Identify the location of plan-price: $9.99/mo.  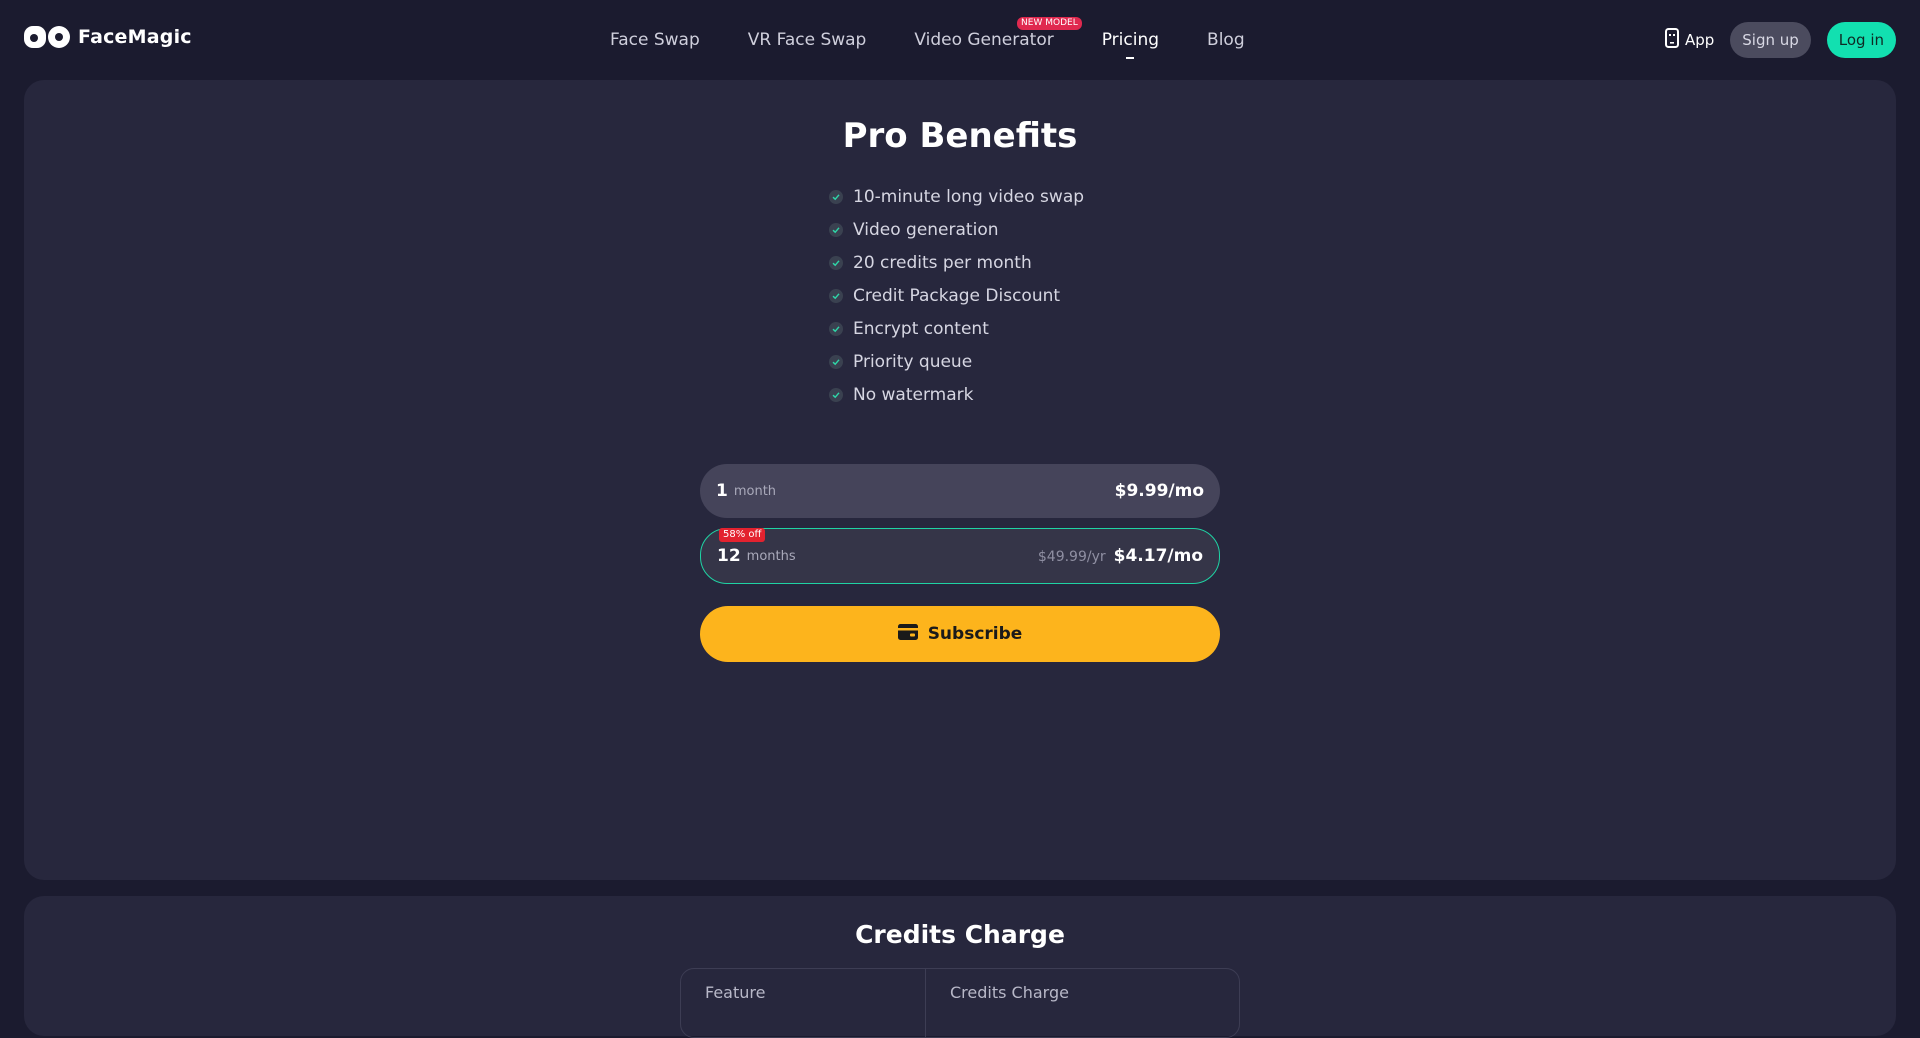
(1159, 491).